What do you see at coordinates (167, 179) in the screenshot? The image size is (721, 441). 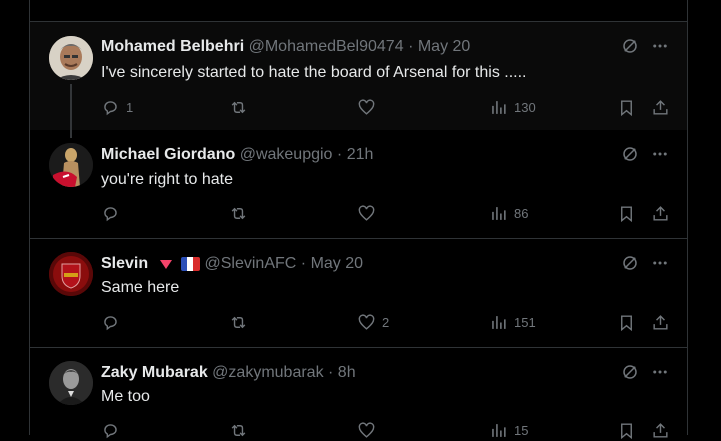 I see `tweet-text: you're right to hate` at bounding box center [167, 179].